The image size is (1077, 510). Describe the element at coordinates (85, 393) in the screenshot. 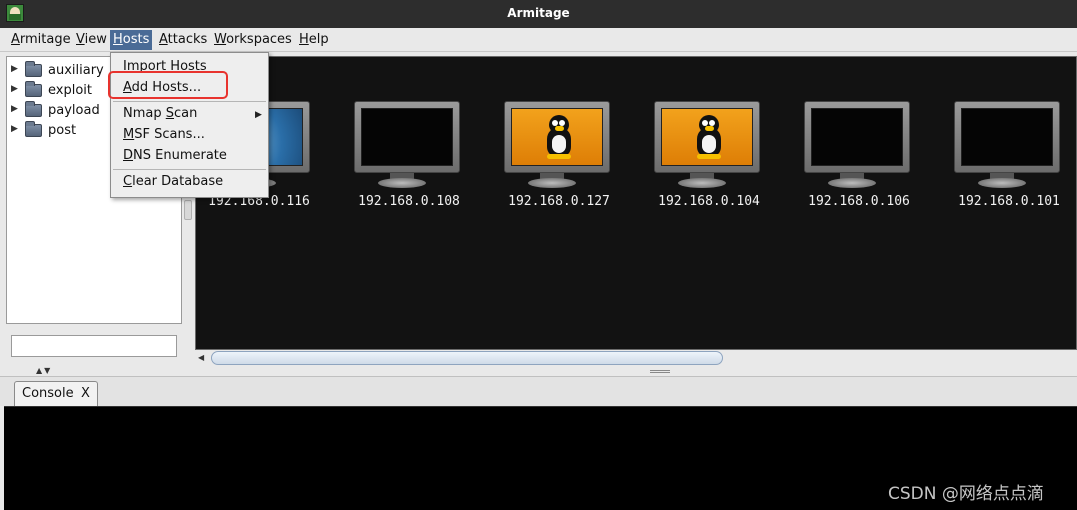

I see `close-tab-button: X` at that location.